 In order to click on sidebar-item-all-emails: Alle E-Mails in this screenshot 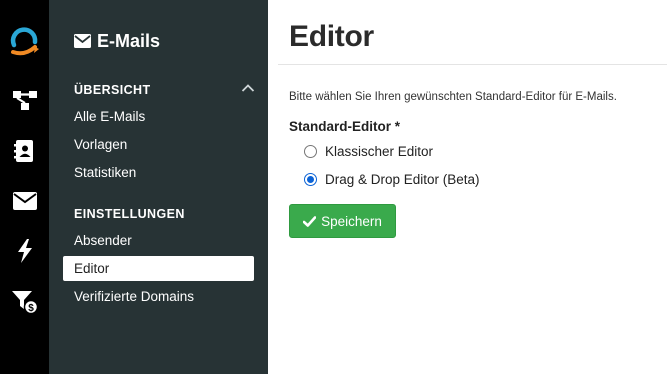, I will do `click(109, 116)`.